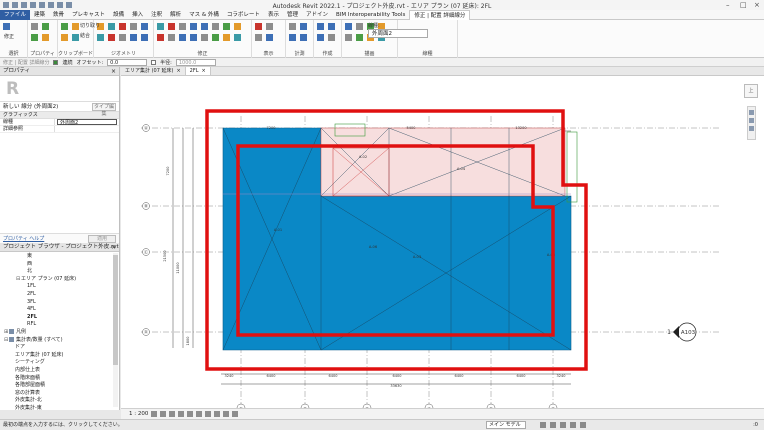 This screenshot has height=430, width=764. I want to click on browser-item: 1FL, so click(56, 287).